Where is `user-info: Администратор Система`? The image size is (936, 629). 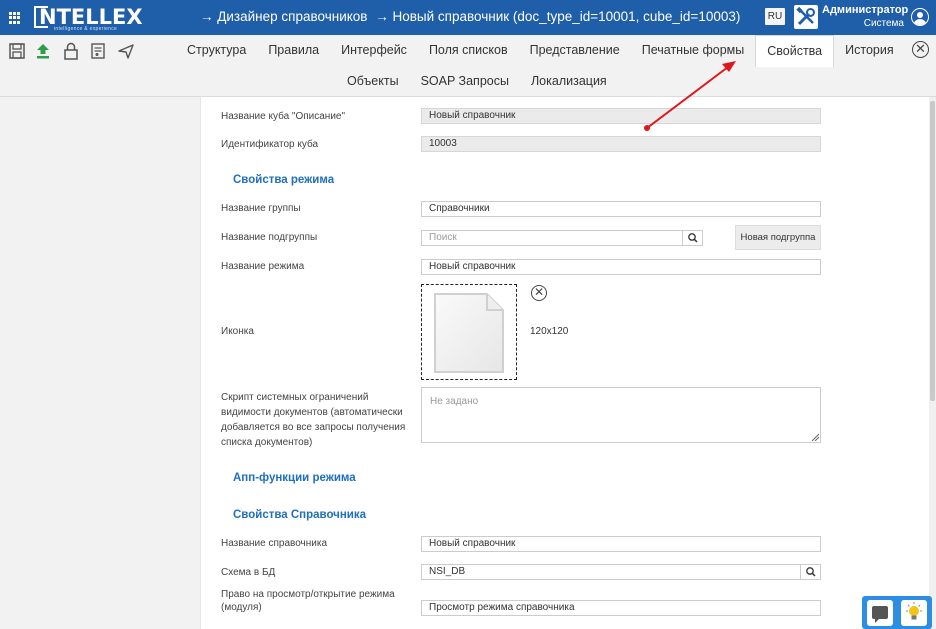
user-info: Администратор Система is located at coordinates (865, 17).